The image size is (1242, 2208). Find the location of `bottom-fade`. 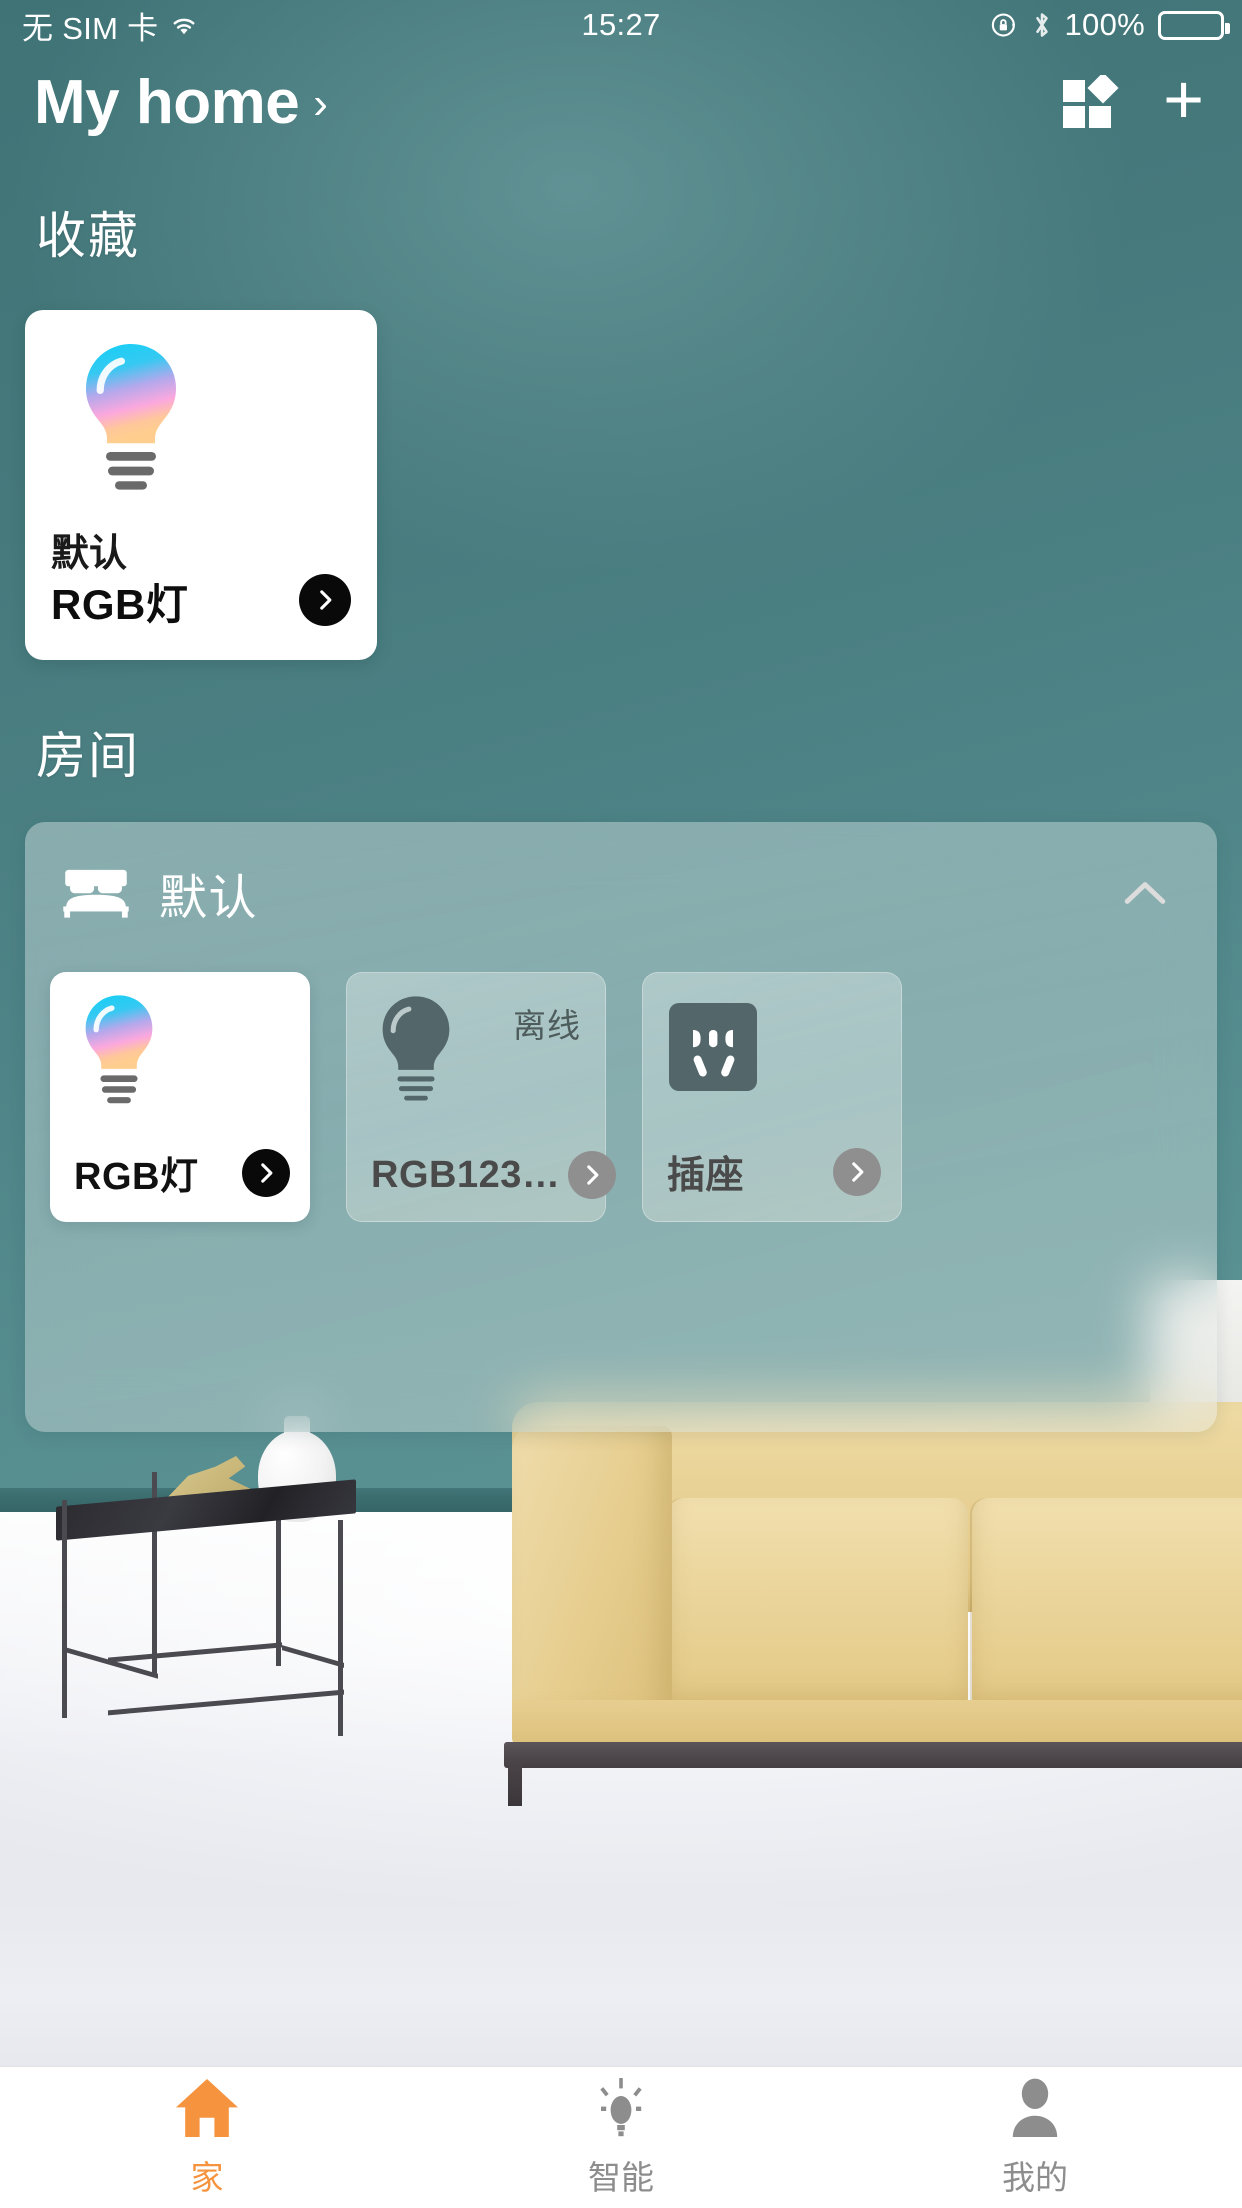

bottom-fade is located at coordinates (621, 1986).